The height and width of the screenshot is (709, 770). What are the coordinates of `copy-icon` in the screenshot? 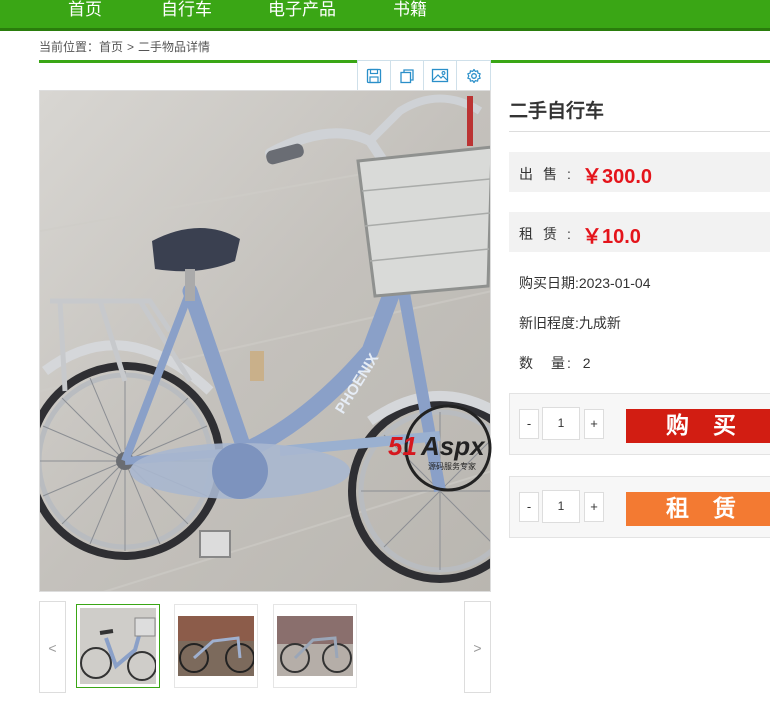 It's located at (407, 75).